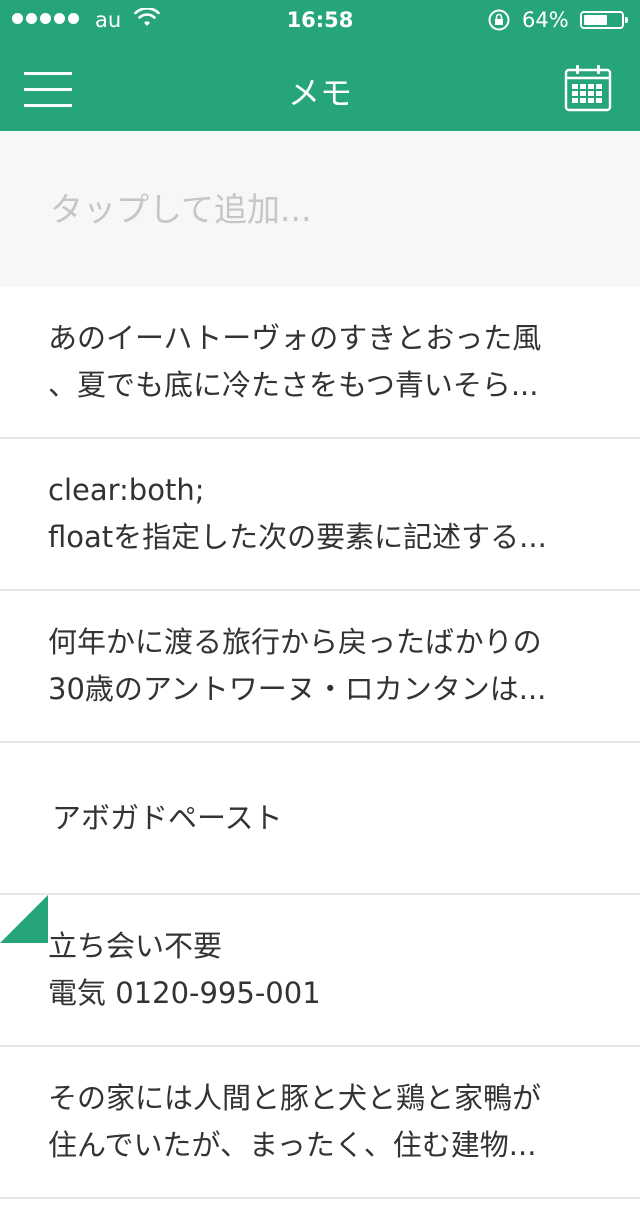 This screenshot has width=640, height=1207. Describe the element at coordinates (319, 93) in the screenshot. I see `page-title: メモ` at that location.